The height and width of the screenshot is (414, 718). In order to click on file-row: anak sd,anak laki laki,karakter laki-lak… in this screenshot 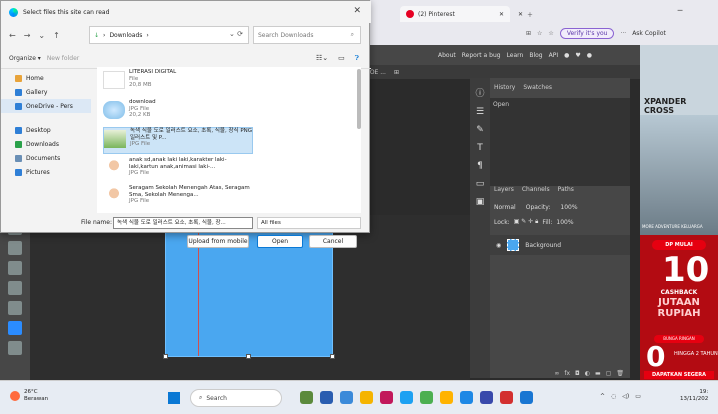, I will do `click(178, 170)`.